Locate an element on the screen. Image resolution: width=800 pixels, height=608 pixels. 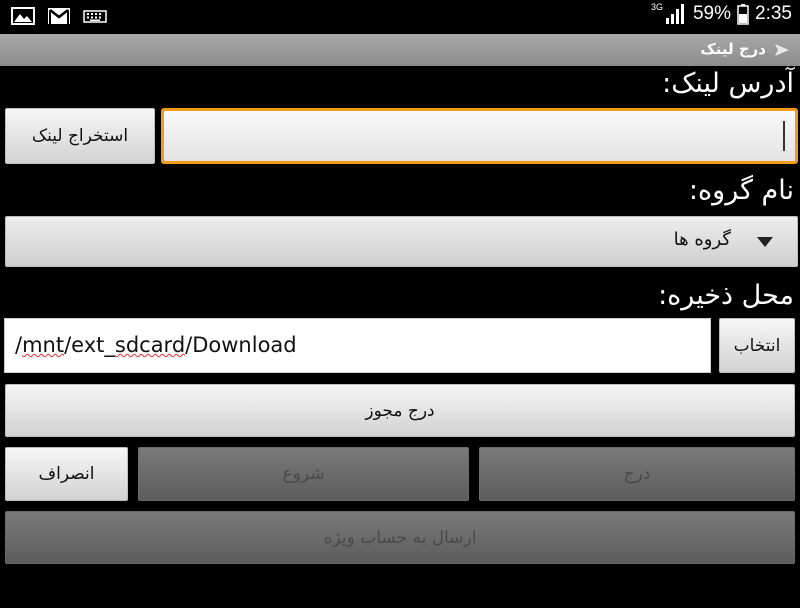
group-dropdown: گروه ها is located at coordinates (401, 241).